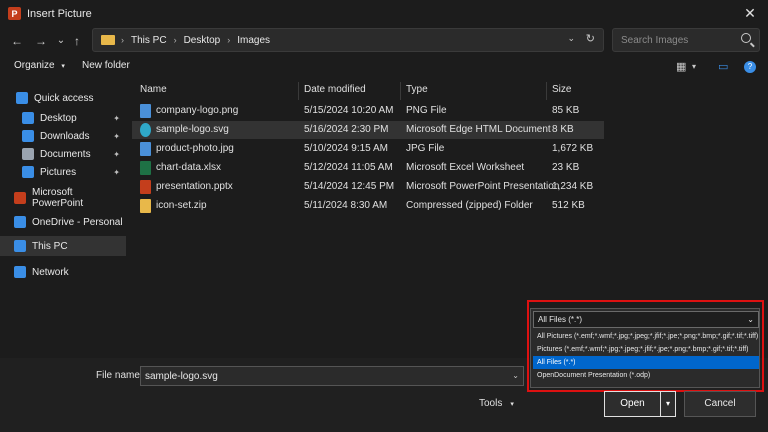  Describe the element at coordinates (561, 89) in the screenshot. I see `column-header-size: Size` at that location.